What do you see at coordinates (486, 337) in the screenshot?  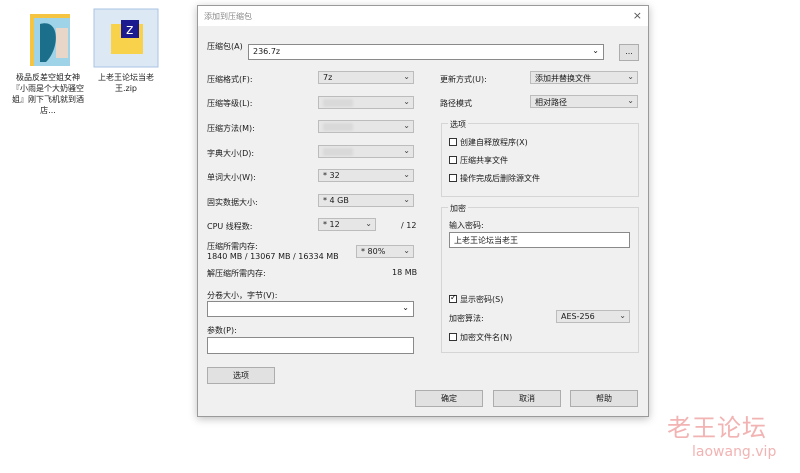 I see `encrypt-names-label: 加密文件名(N)` at bounding box center [486, 337].